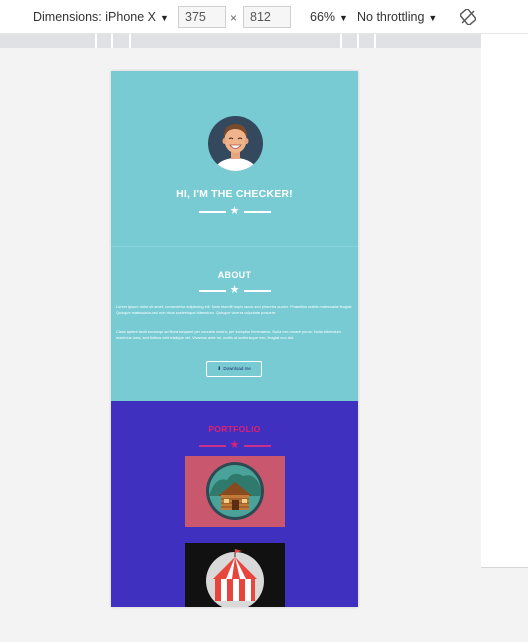 This screenshot has height=642, width=528. I want to click on zoom-label: 66%, so click(323, 17).